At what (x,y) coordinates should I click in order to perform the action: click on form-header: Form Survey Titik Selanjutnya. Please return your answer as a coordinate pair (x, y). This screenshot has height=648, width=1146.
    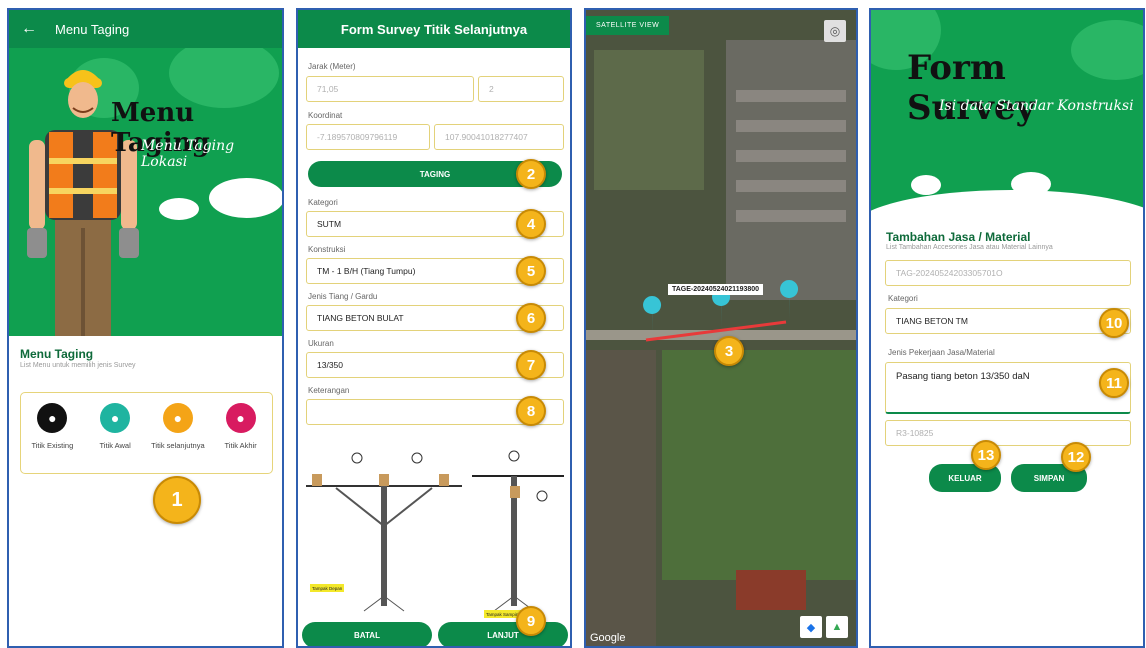
    Looking at the image, I should click on (434, 29).